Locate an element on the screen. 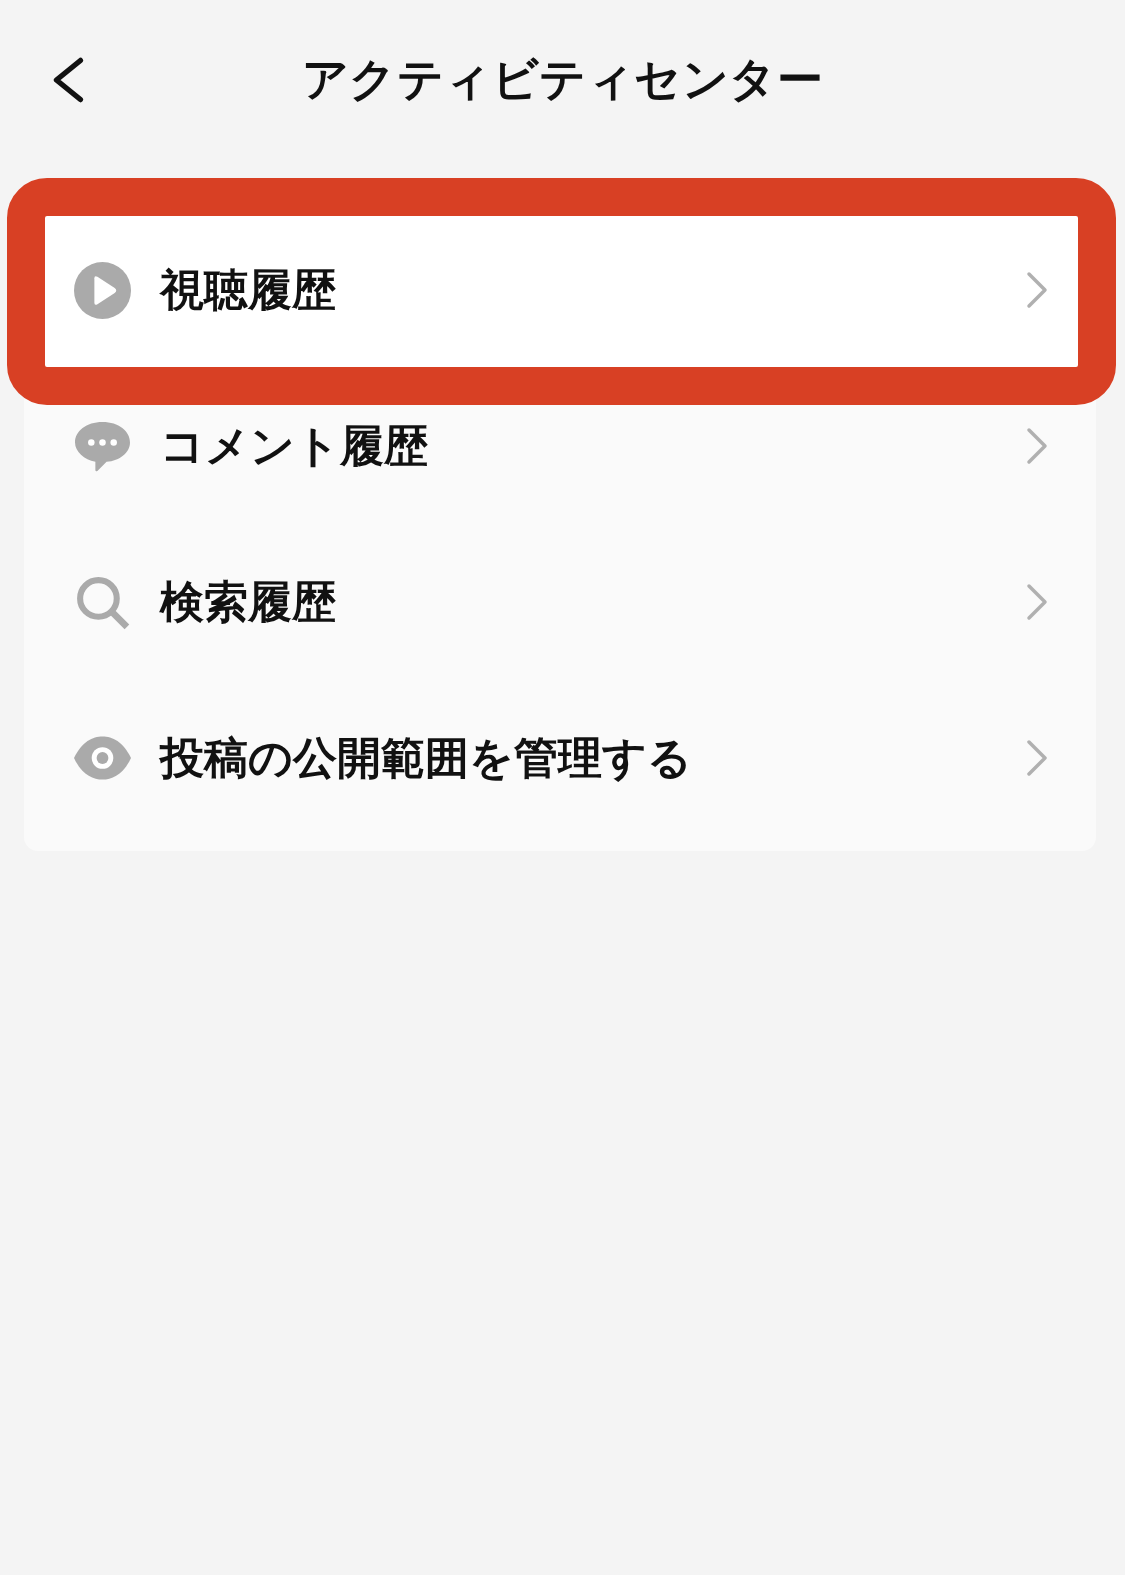 This screenshot has width=1125, height=1575. play-icon is located at coordinates (102, 290).